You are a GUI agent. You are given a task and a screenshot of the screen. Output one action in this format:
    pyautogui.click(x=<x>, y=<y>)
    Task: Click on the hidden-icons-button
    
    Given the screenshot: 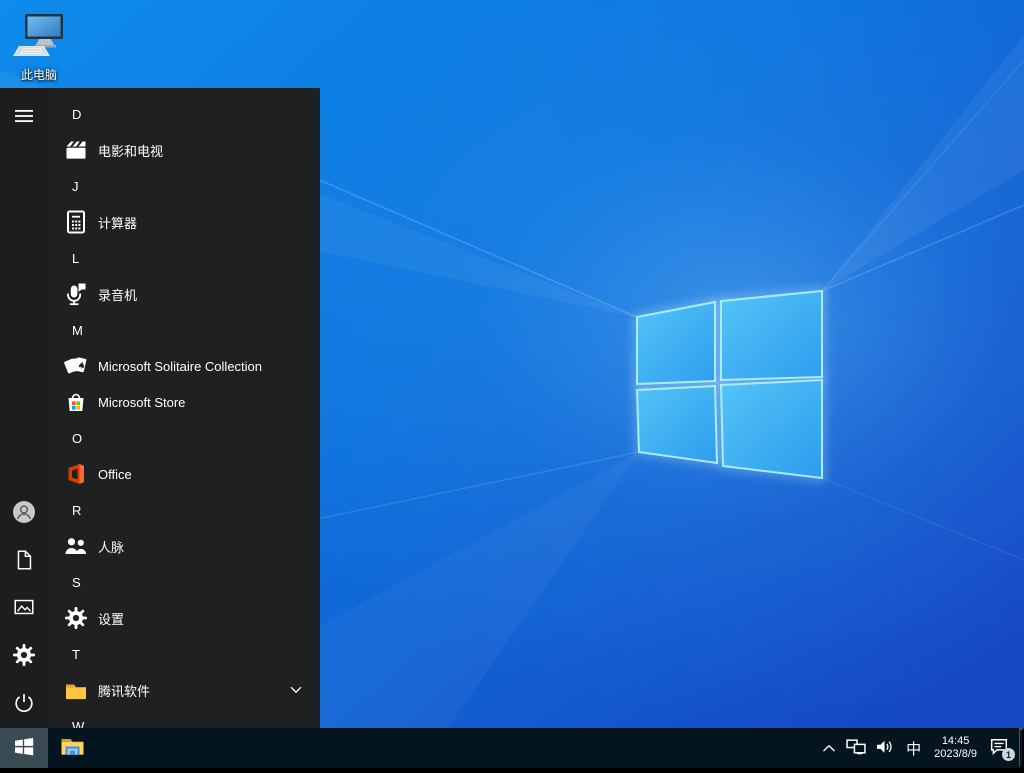 What is the action you would take?
    pyautogui.click(x=829, y=748)
    